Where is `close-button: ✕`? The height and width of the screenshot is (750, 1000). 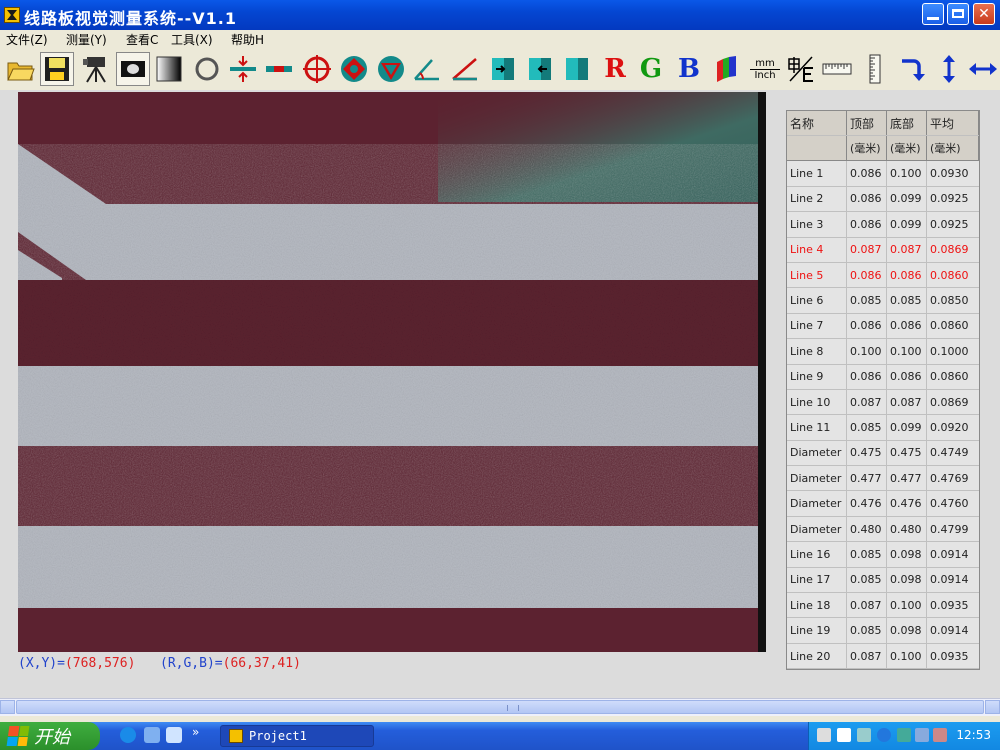 close-button: ✕ is located at coordinates (984, 14).